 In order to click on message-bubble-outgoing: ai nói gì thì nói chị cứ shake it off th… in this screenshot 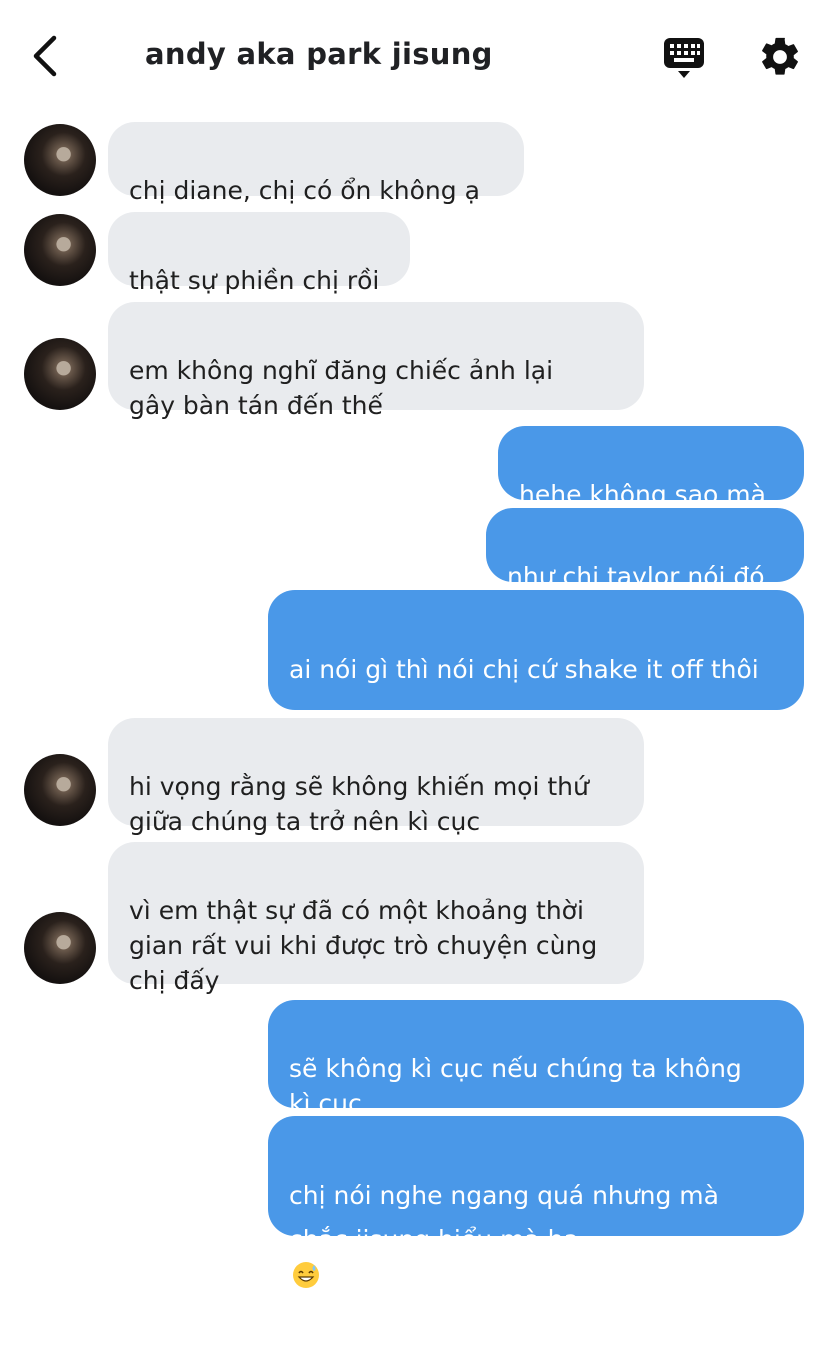, I will do `click(536, 676)`.